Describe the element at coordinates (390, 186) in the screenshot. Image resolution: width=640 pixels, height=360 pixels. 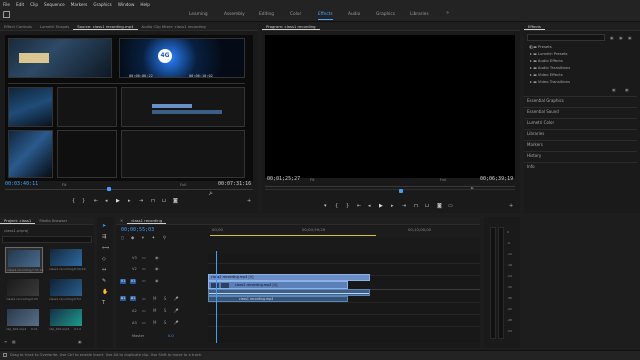
I see `program-scrub-bar` at that location.